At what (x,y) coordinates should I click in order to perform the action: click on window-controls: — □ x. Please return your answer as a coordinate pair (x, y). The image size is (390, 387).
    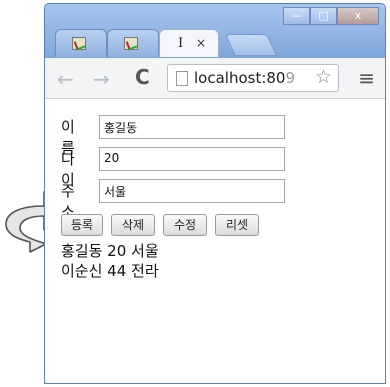
    Looking at the image, I should click on (331, 17).